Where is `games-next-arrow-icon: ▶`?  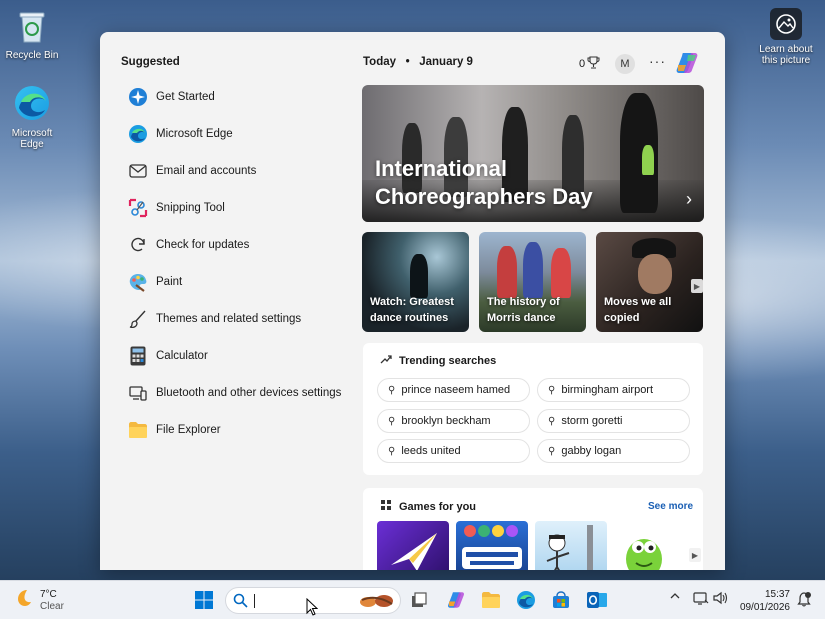
games-next-arrow-icon: ▶ is located at coordinates (695, 555).